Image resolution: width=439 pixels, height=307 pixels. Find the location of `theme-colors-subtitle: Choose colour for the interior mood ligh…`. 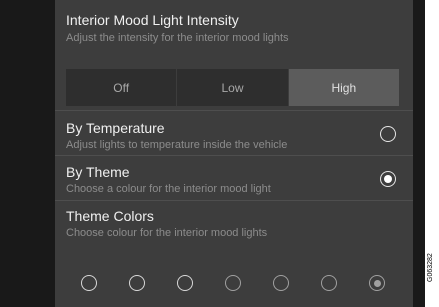

theme-colors-subtitle: Choose colour for the interior mood ligh… is located at coordinates (167, 233).